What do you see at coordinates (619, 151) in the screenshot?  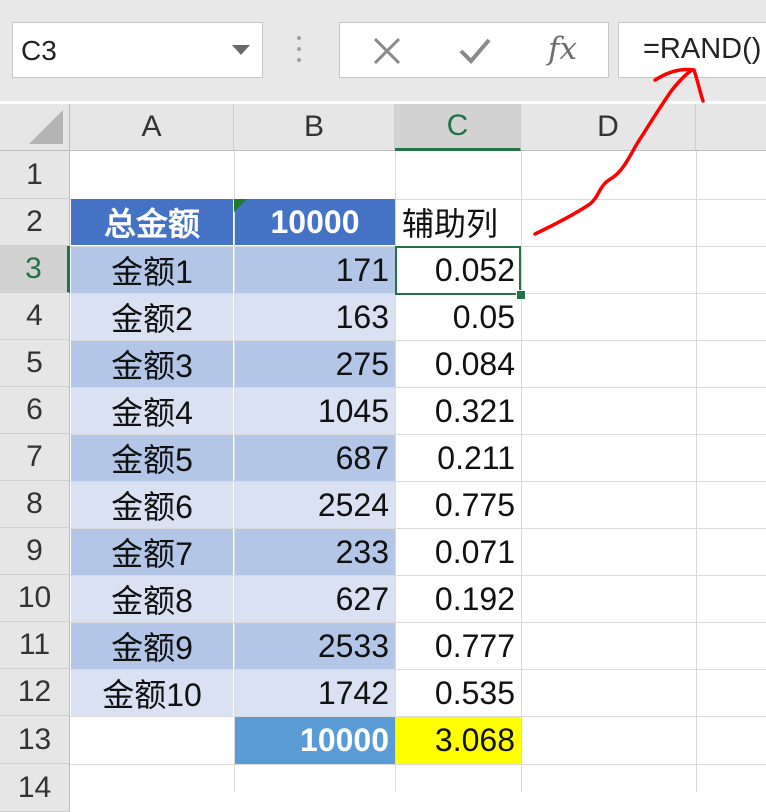 I see `annotation-arrow-icon` at bounding box center [619, 151].